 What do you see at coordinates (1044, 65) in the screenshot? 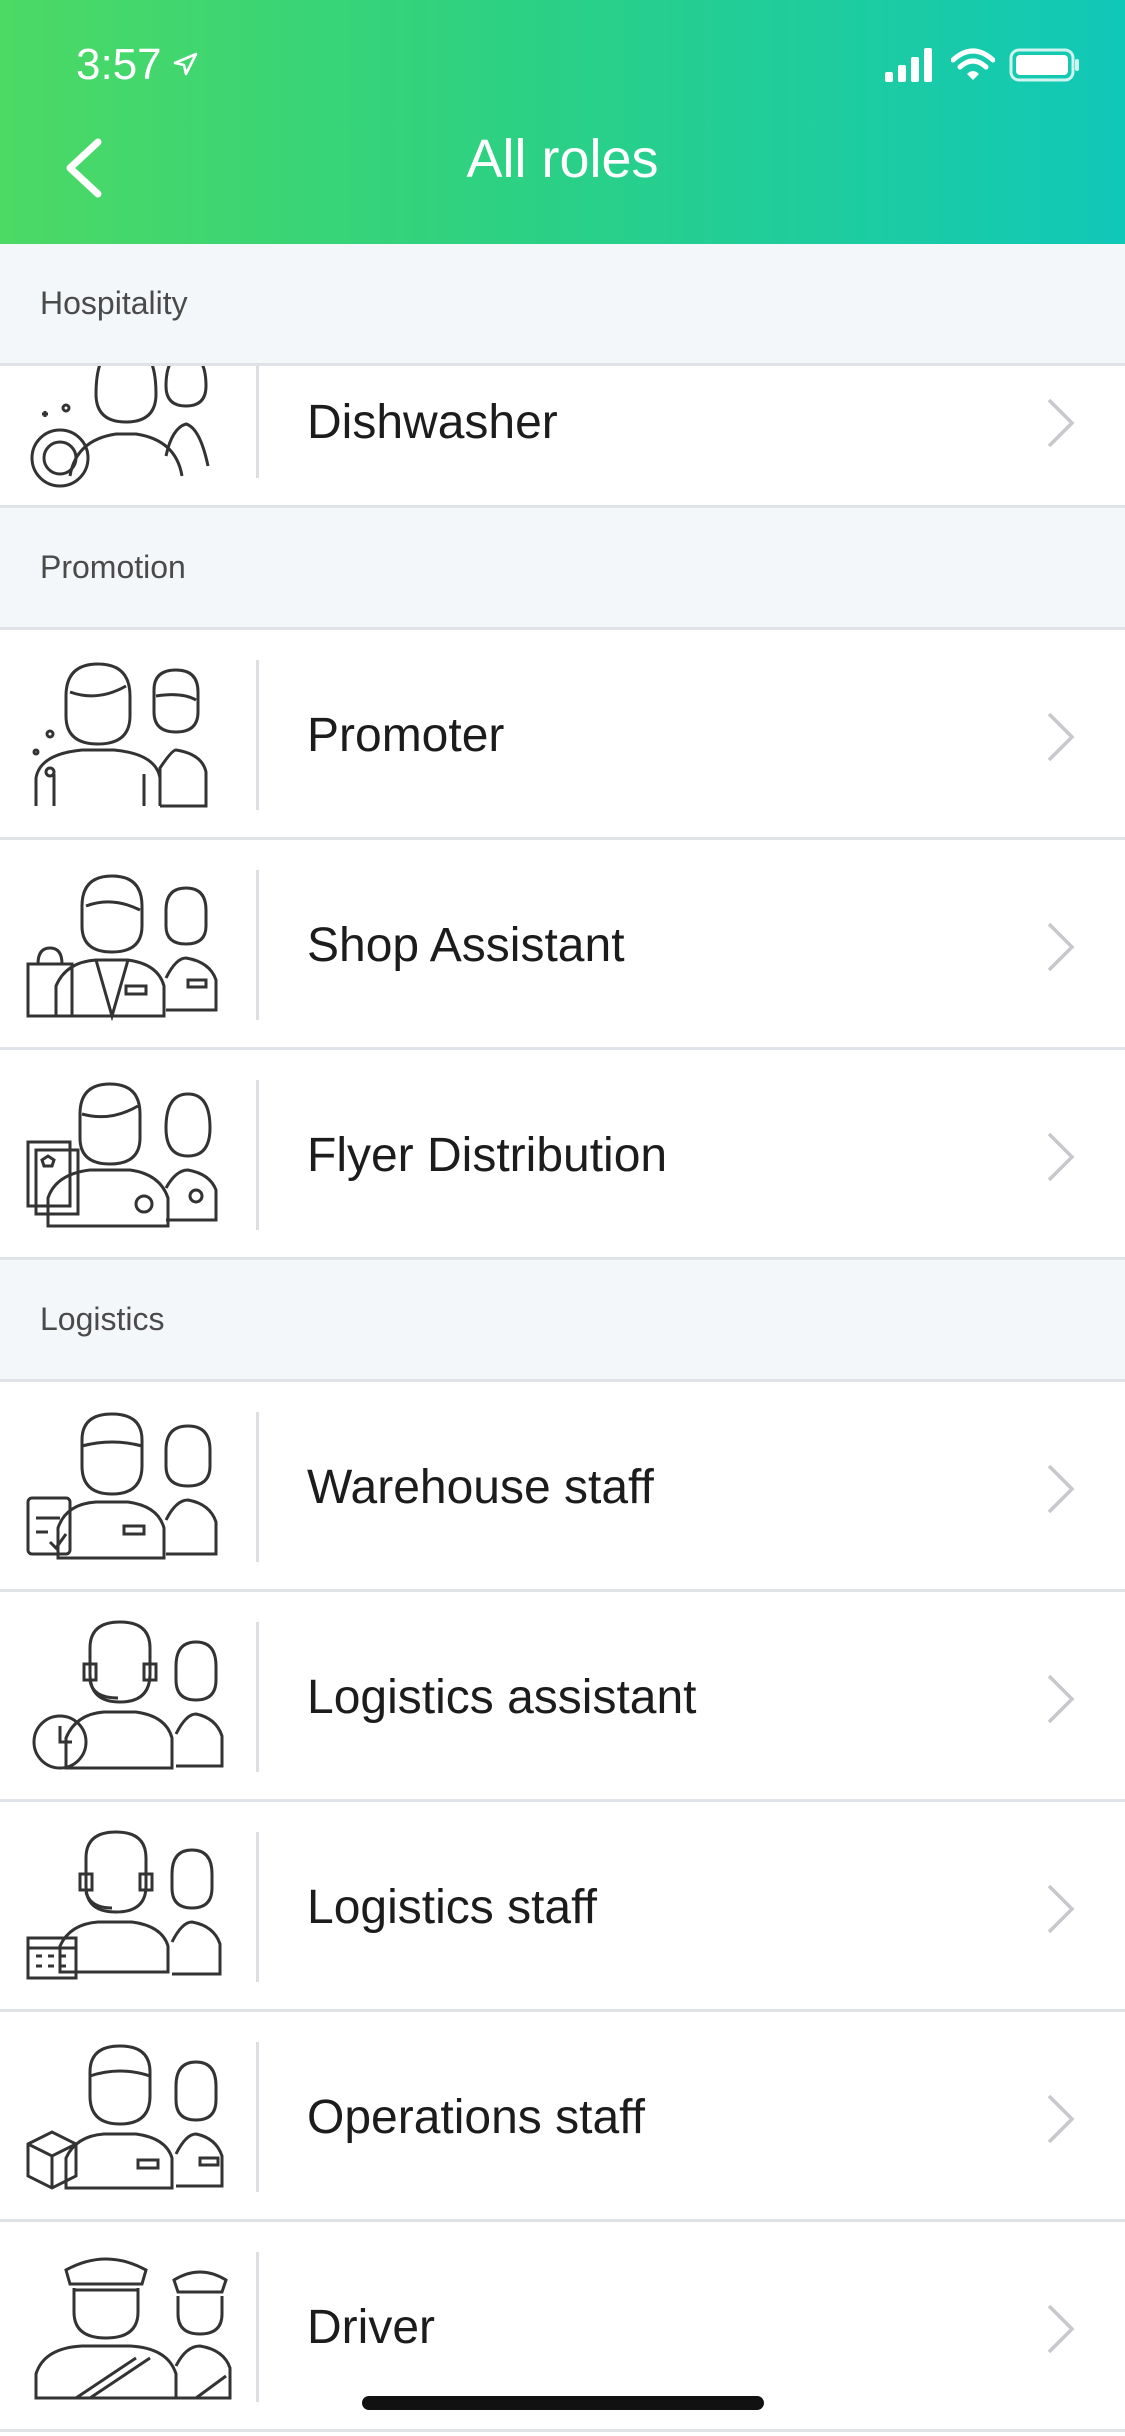
I see `battery-icon` at bounding box center [1044, 65].